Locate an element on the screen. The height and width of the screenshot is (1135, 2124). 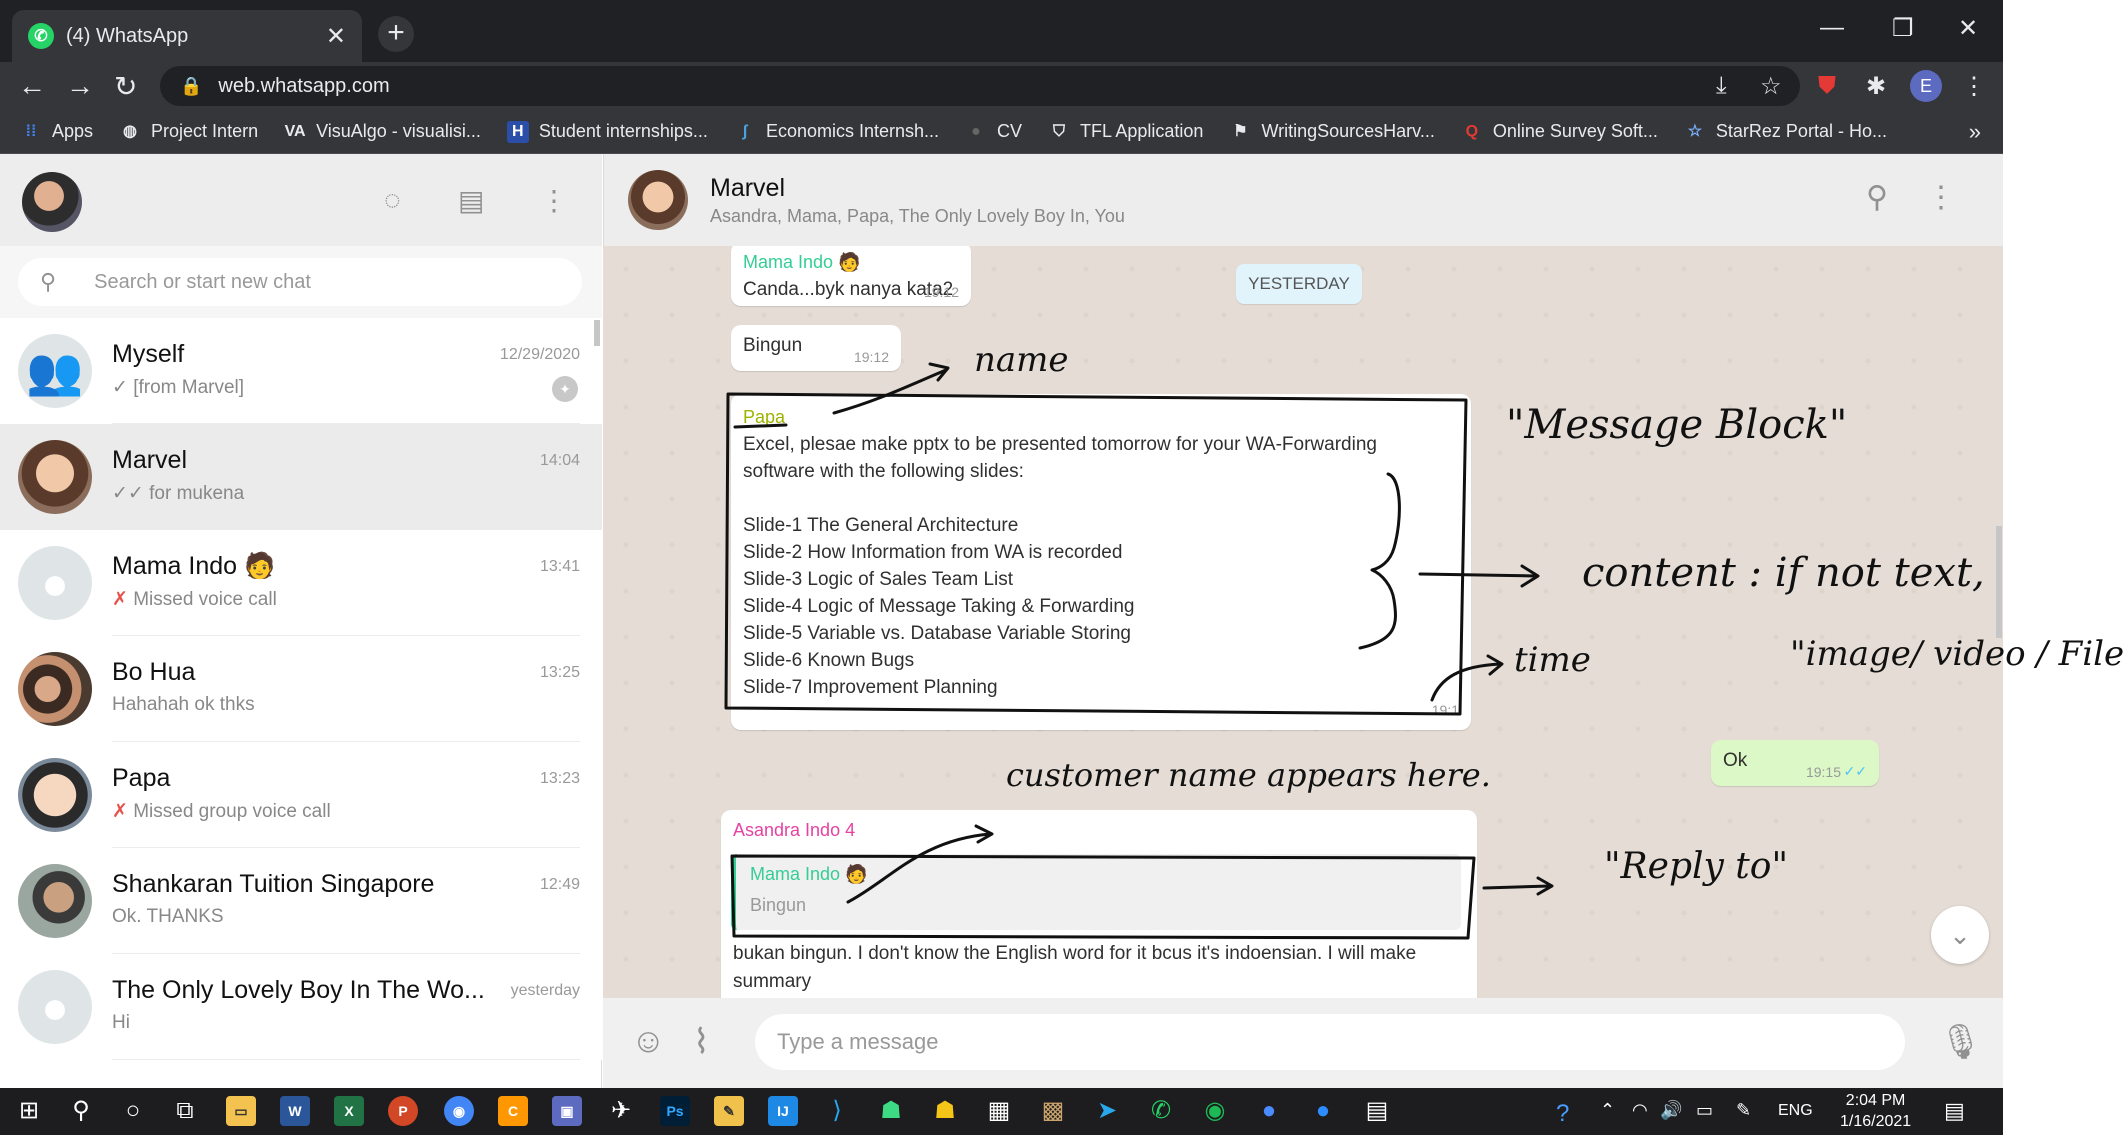
my-avatar is located at coordinates (52, 202).